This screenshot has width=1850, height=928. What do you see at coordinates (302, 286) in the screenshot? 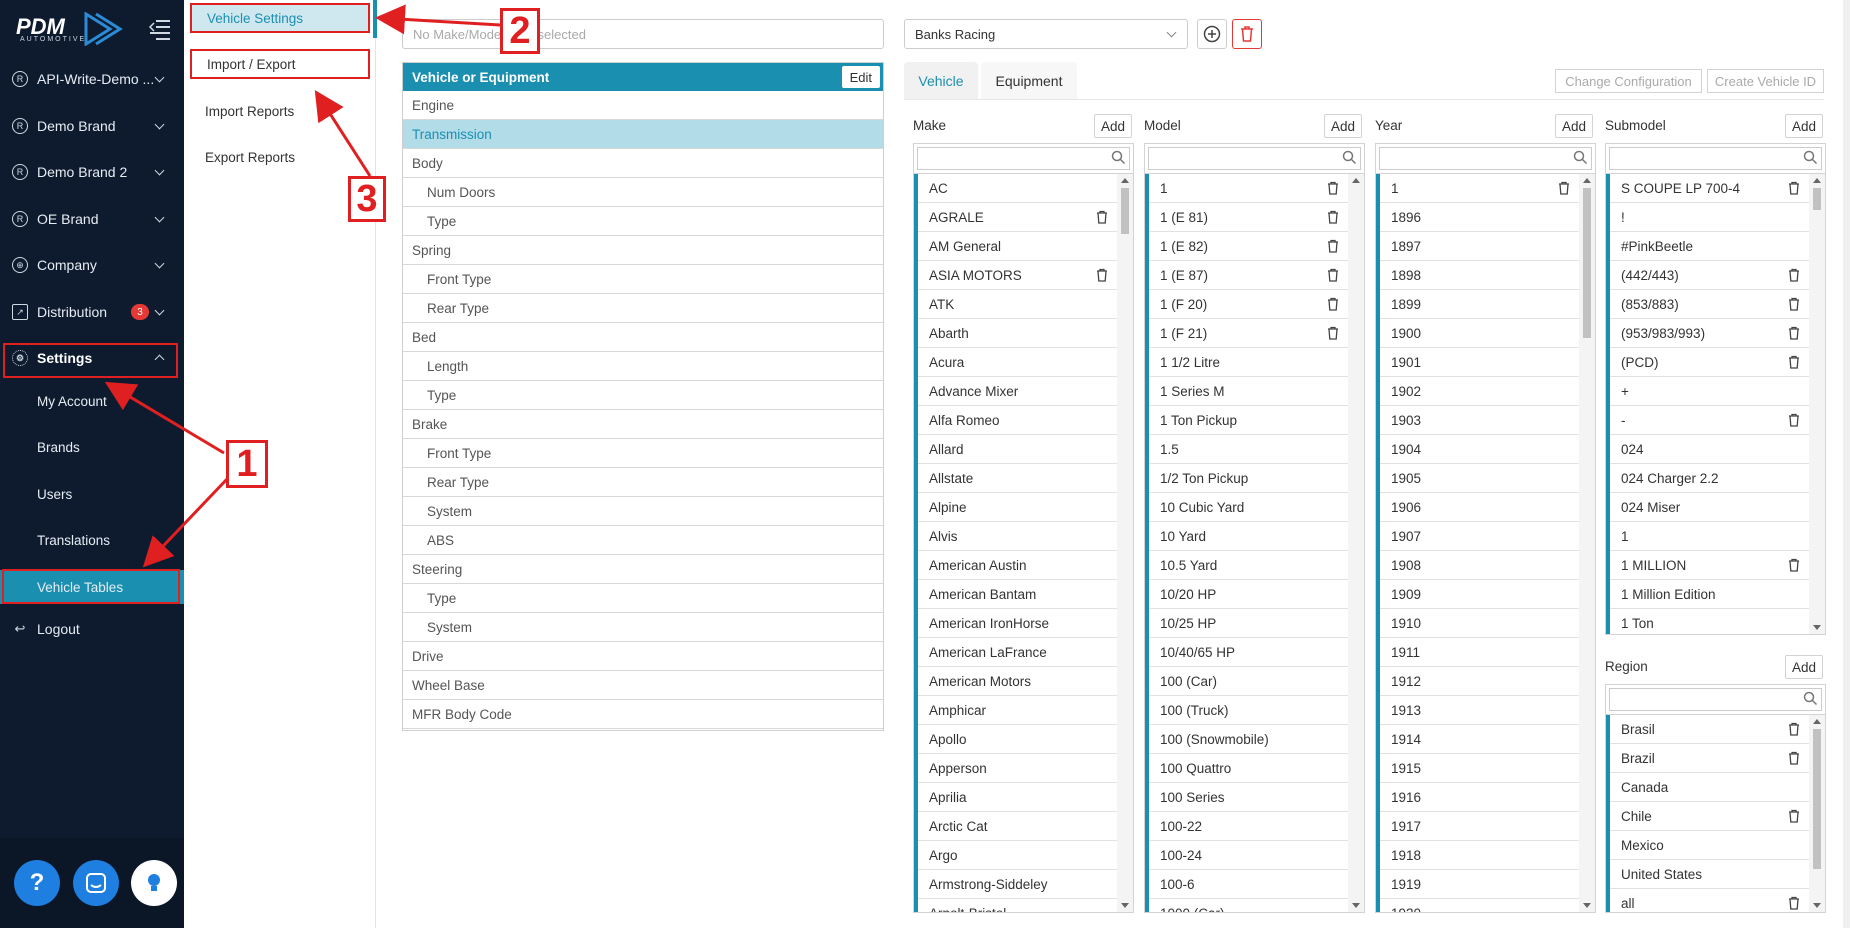
I see `annotation-arrows` at bounding box center [302, 286].